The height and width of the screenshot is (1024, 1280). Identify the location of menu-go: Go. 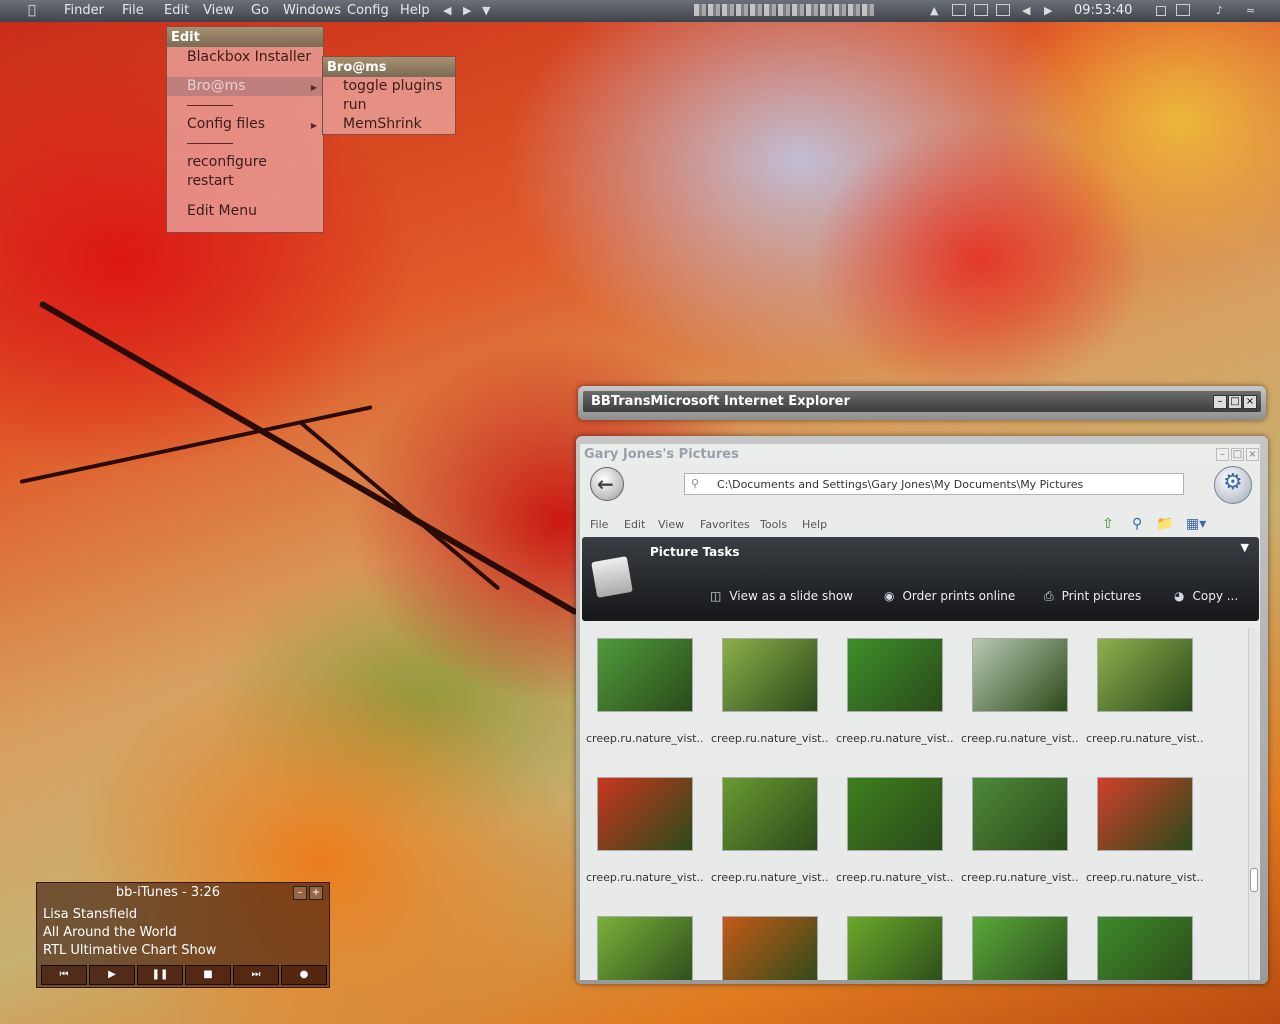
(260, 10).